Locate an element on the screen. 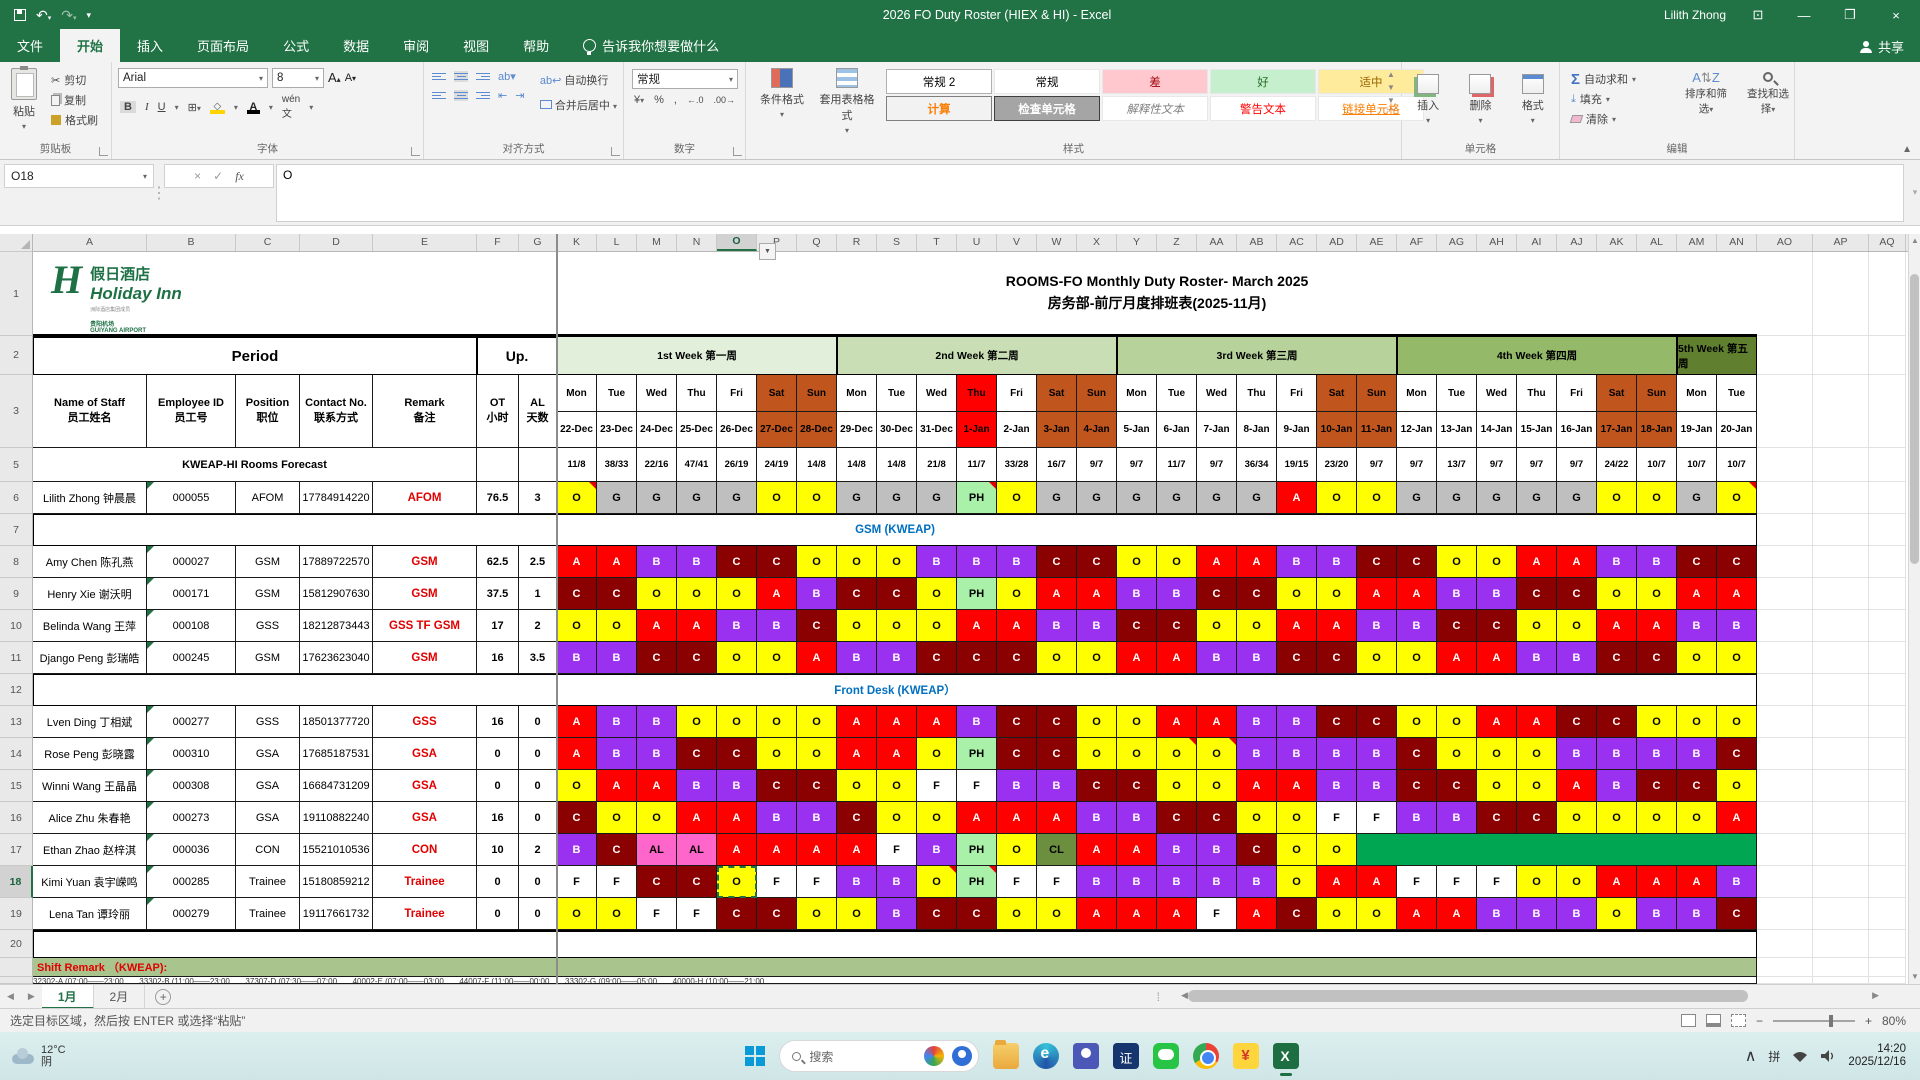  name-box: O18 ▾ is located at coordinates (79, 176).